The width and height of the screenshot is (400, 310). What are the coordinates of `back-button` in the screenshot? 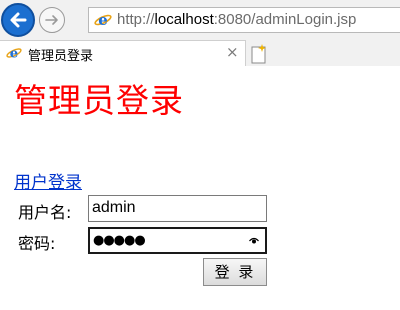 It's located at (18, 20).